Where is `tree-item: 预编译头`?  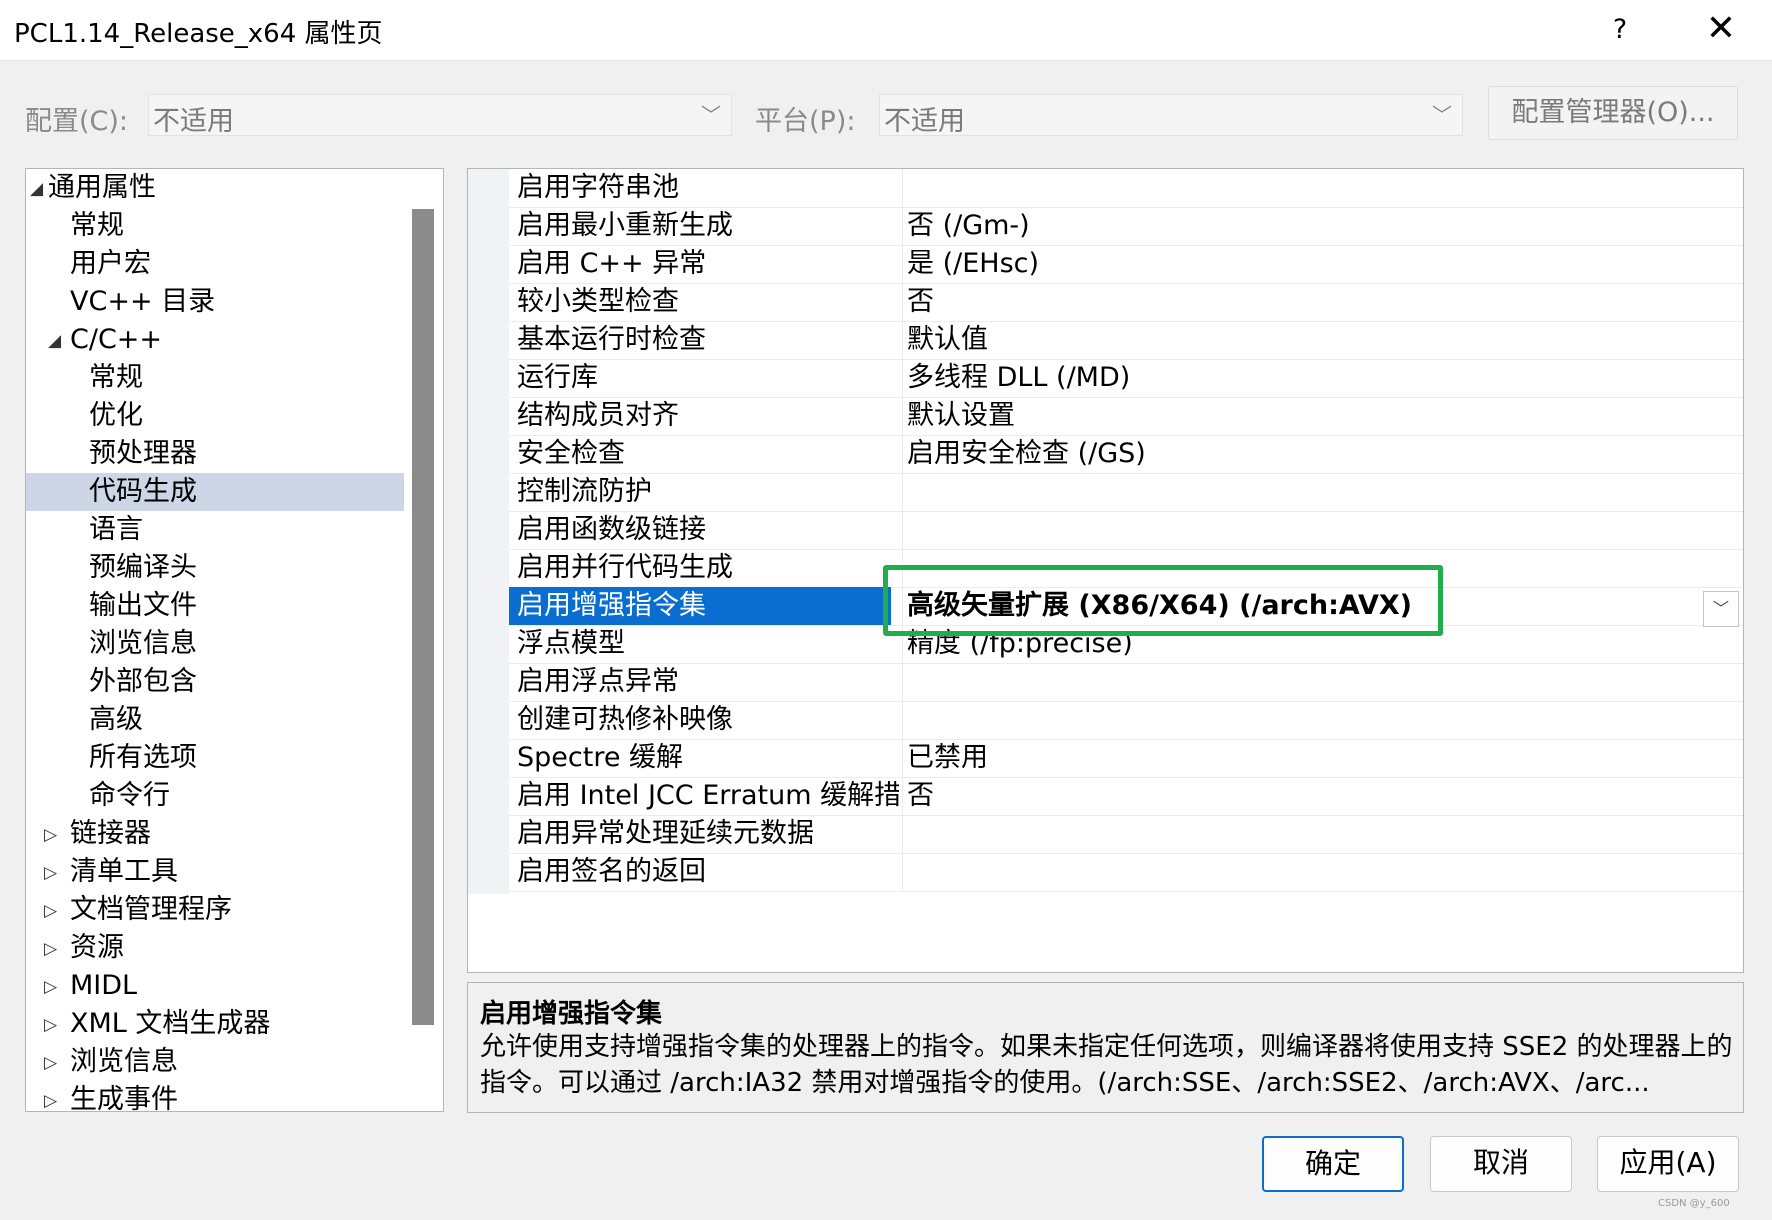 tree-item: 预编译头 is located at coordinates (215, 568).